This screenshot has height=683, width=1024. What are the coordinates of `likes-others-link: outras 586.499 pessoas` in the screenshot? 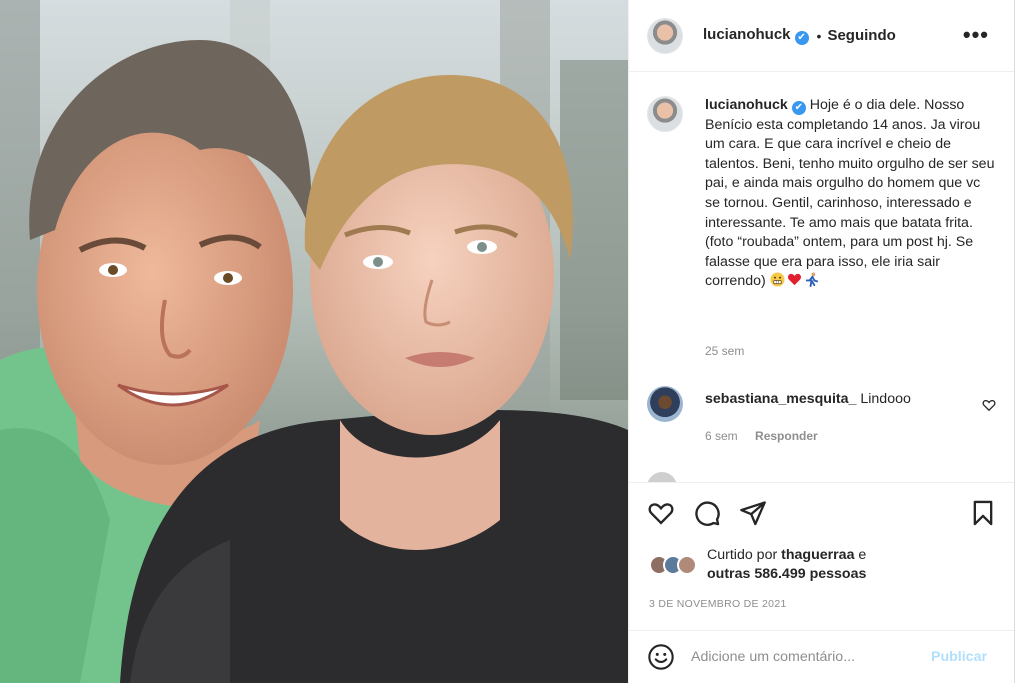 It's located at (786, 574).